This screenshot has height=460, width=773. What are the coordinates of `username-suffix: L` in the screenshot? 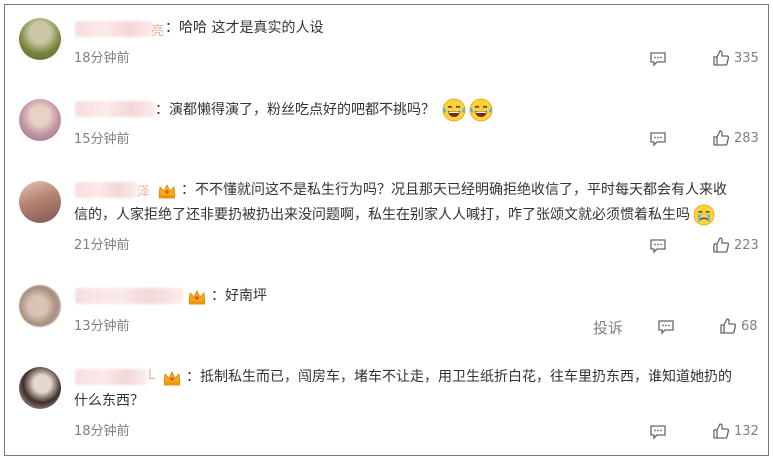 It's located at (151, 375).